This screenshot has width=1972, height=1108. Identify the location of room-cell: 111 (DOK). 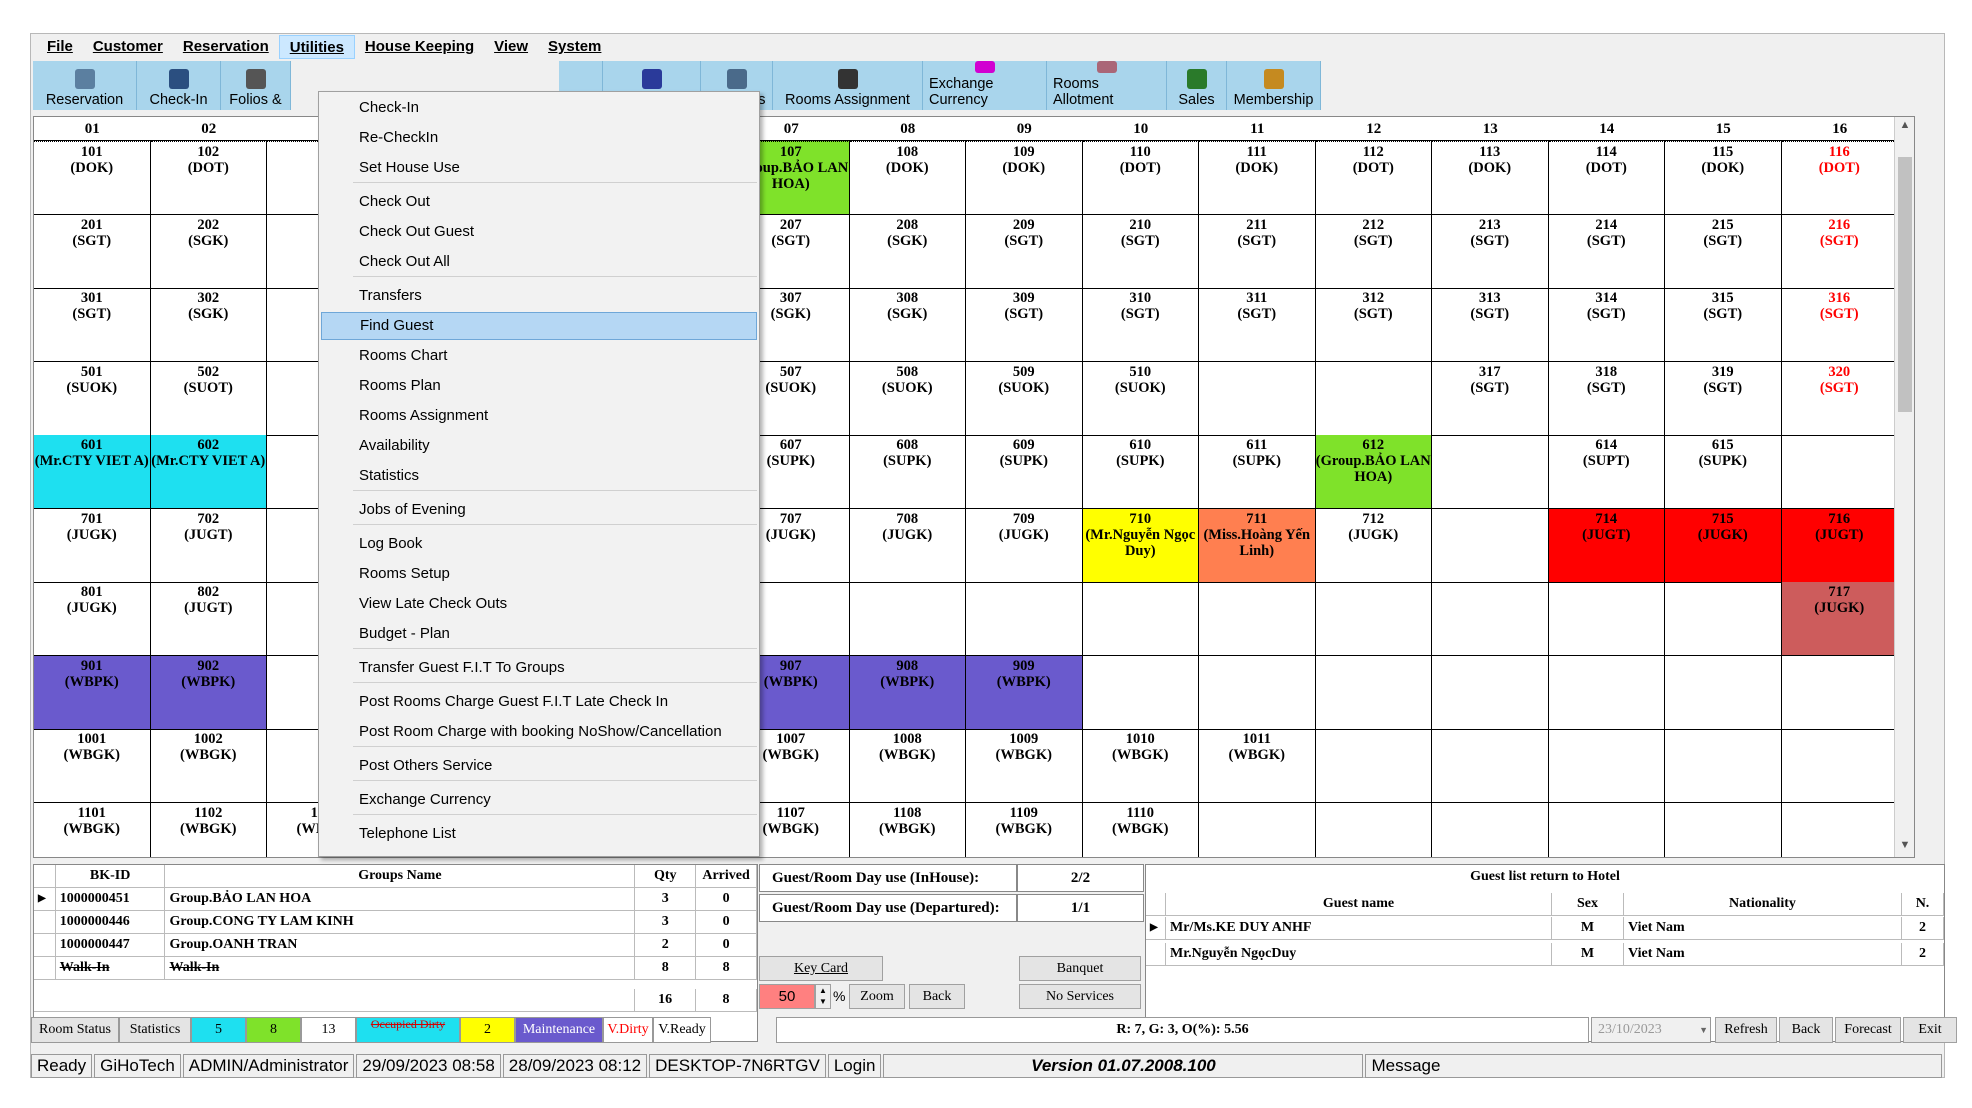
(1257, 178).